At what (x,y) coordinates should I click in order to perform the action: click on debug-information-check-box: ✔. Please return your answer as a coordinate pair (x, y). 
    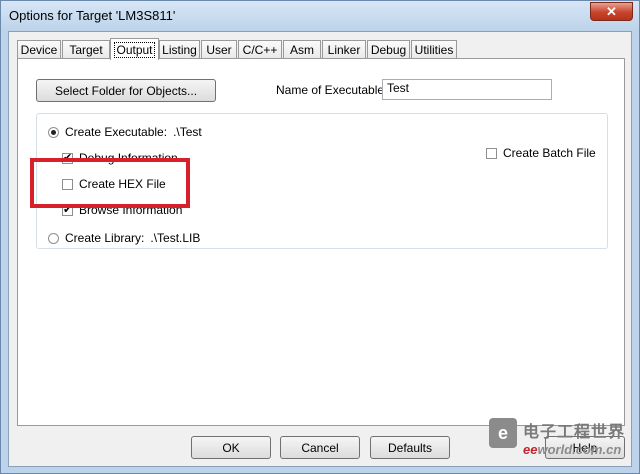
    Looking at the image, I should click on (67, 158).